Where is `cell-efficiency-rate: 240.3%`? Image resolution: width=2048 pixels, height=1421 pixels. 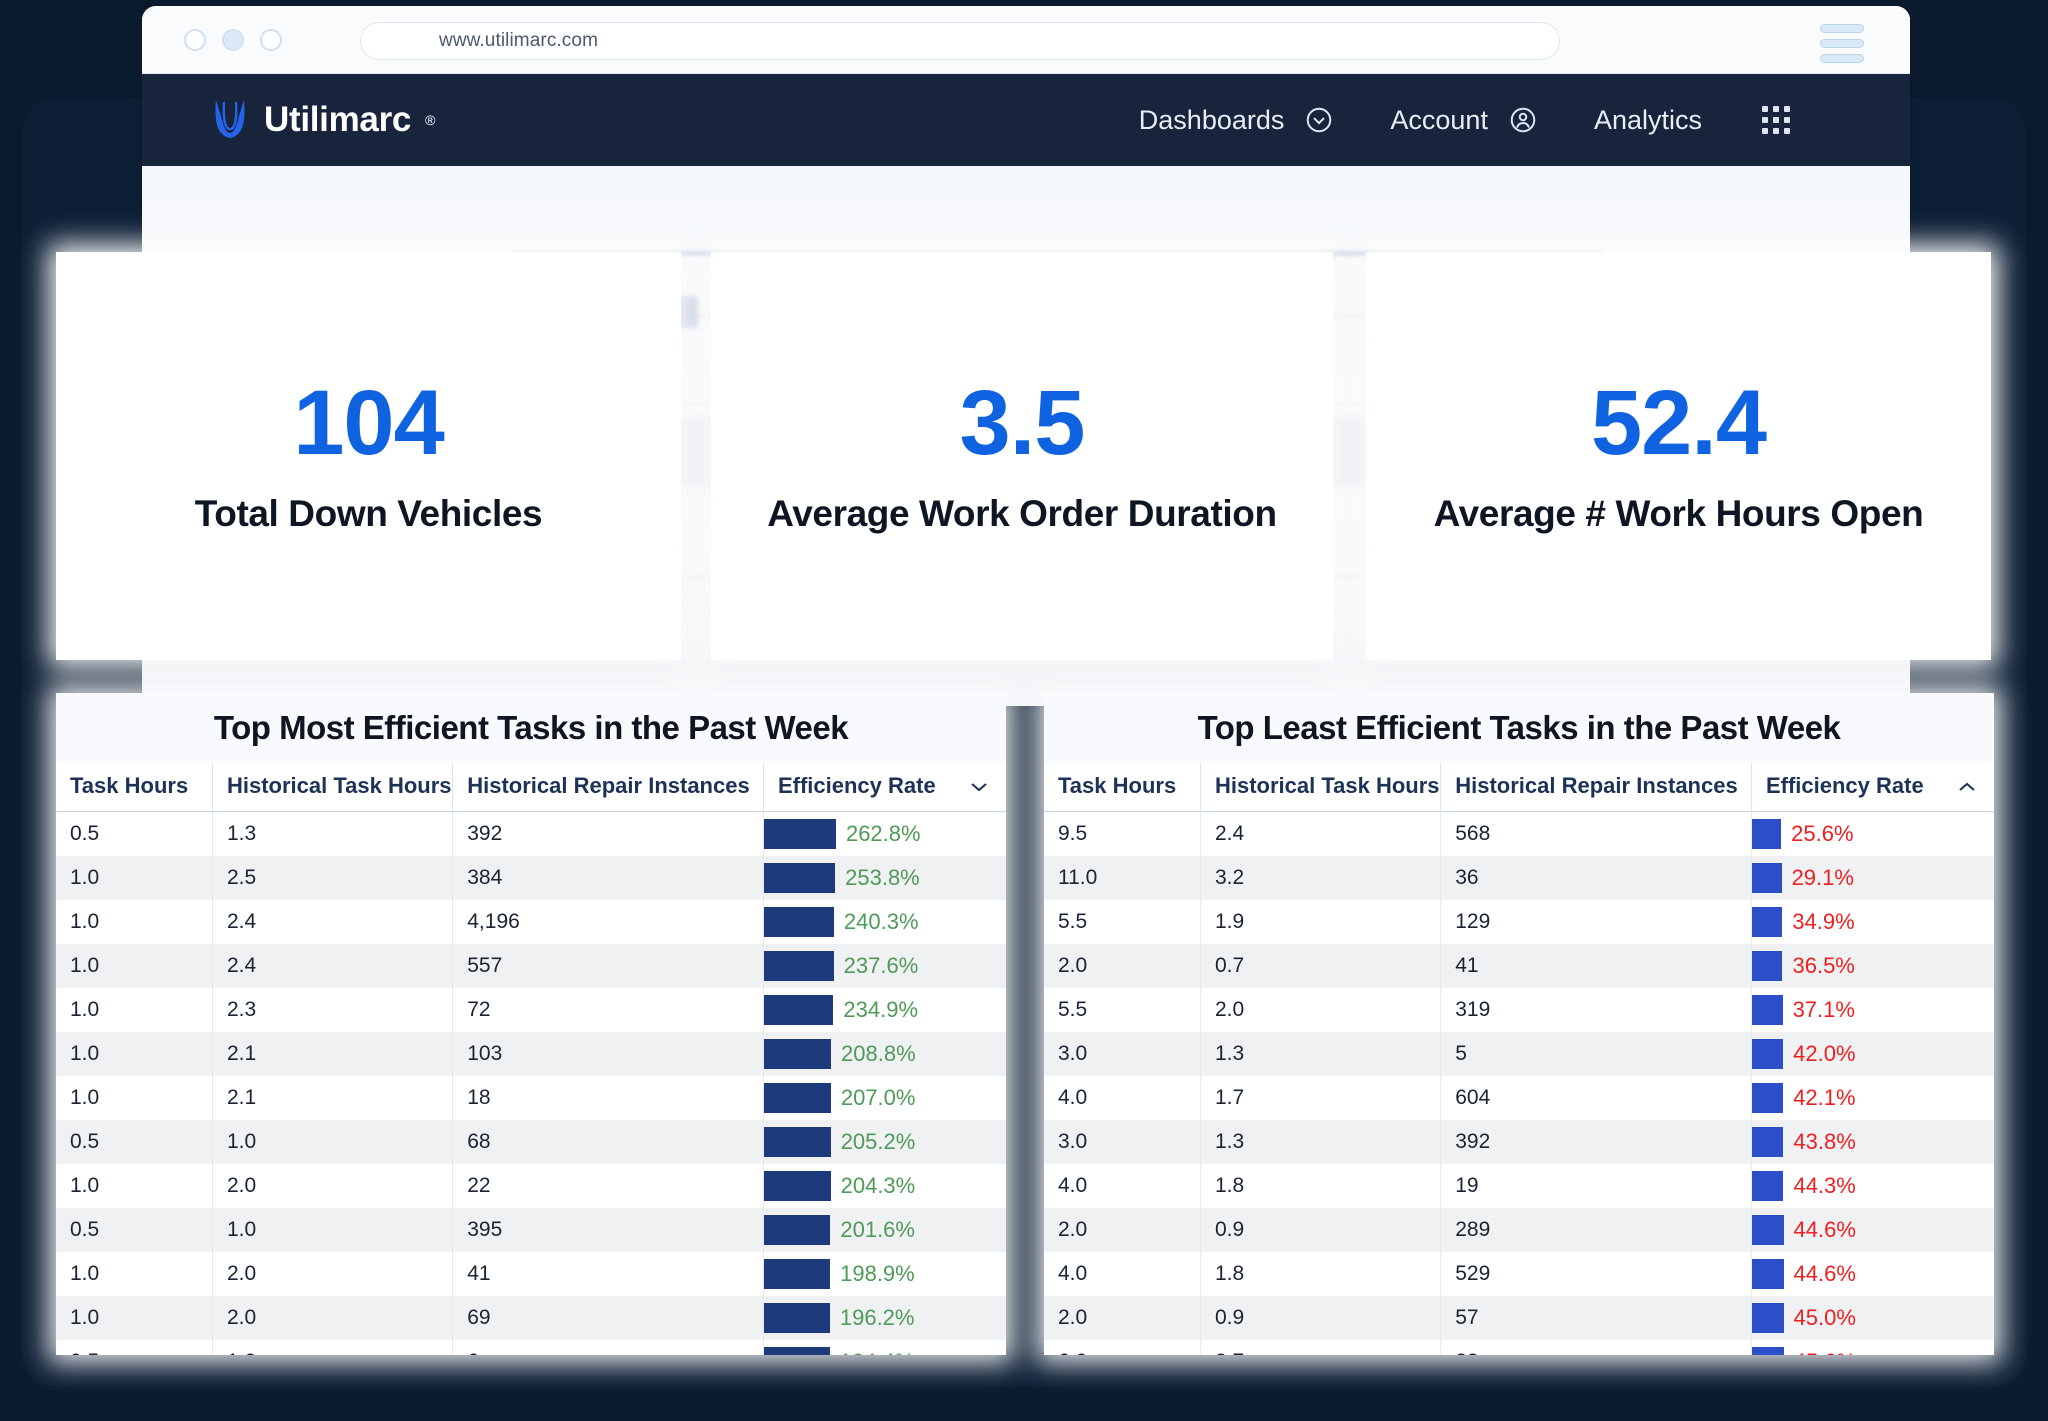
cell-efficiency-rate: 240.3% is located at coordinates (884, 922).